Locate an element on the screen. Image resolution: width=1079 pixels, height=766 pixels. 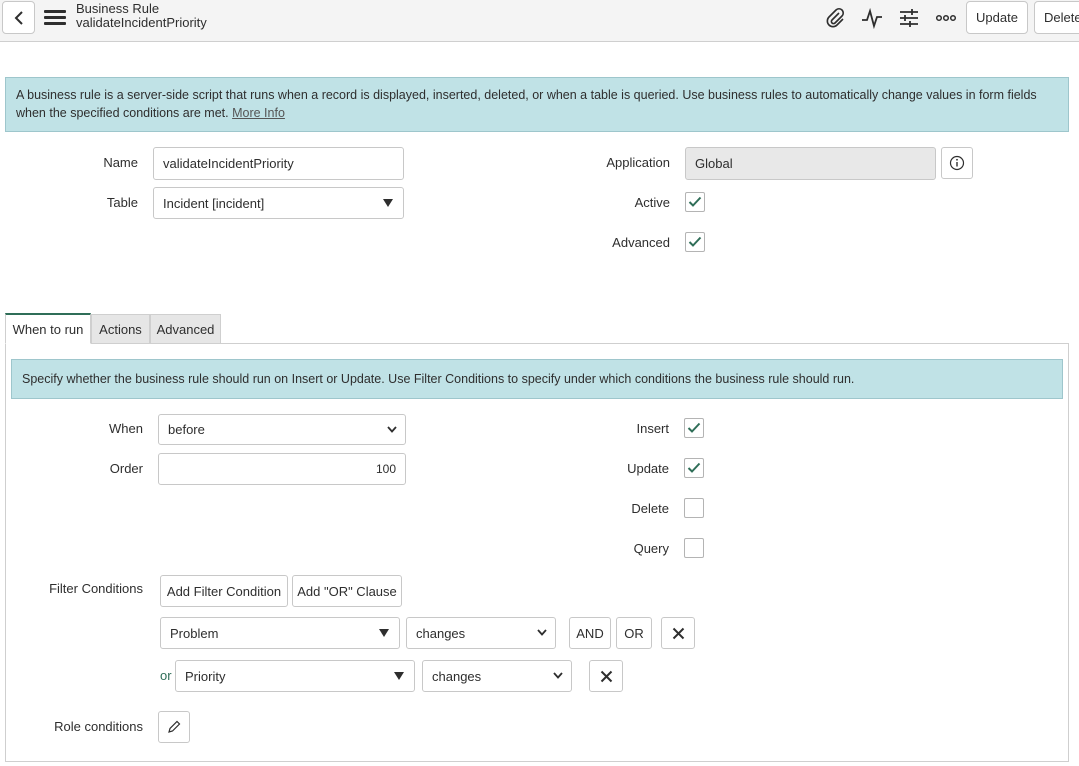
add-filter-condition-button: Add Filter Condition is located at coordinates (224, 591).